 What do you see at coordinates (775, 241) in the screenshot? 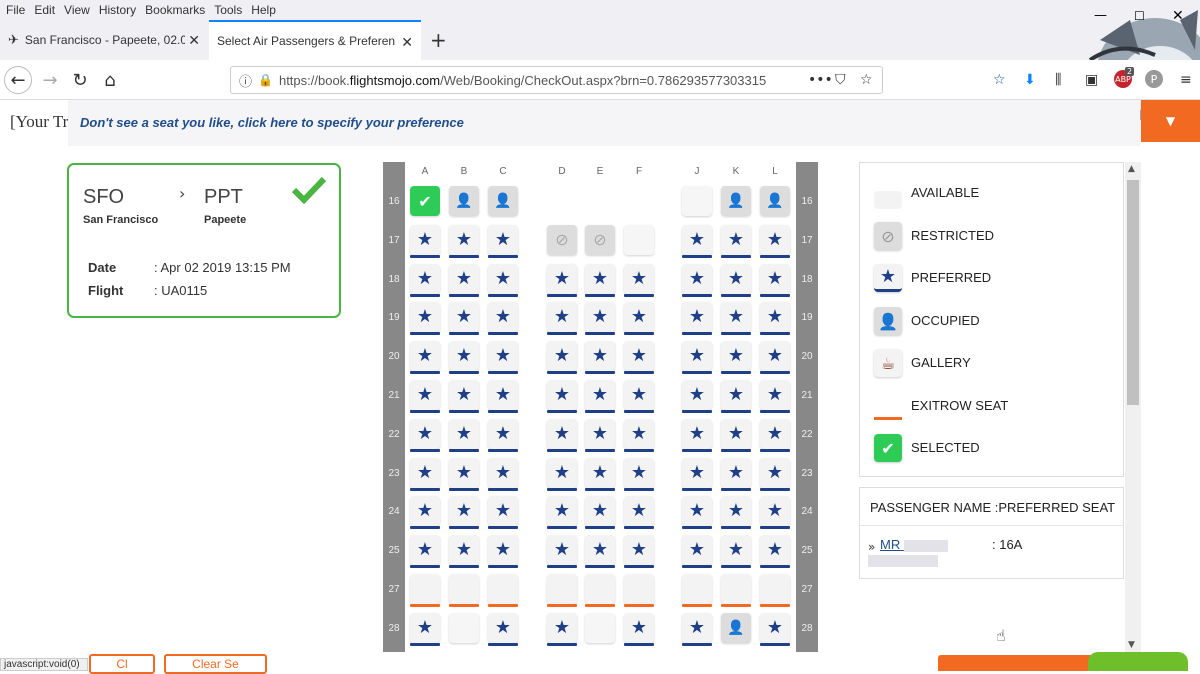
I see `seat-17l: ★` at bounding box center [775, 241].